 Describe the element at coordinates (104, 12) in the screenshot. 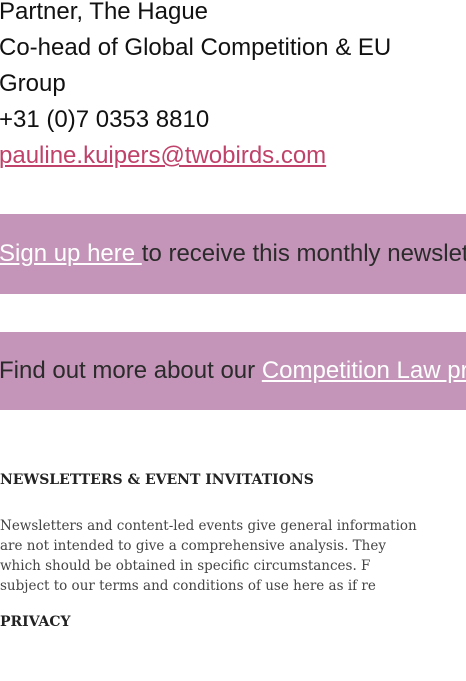

I see `contact-title: Partner, The Hague` at that location.